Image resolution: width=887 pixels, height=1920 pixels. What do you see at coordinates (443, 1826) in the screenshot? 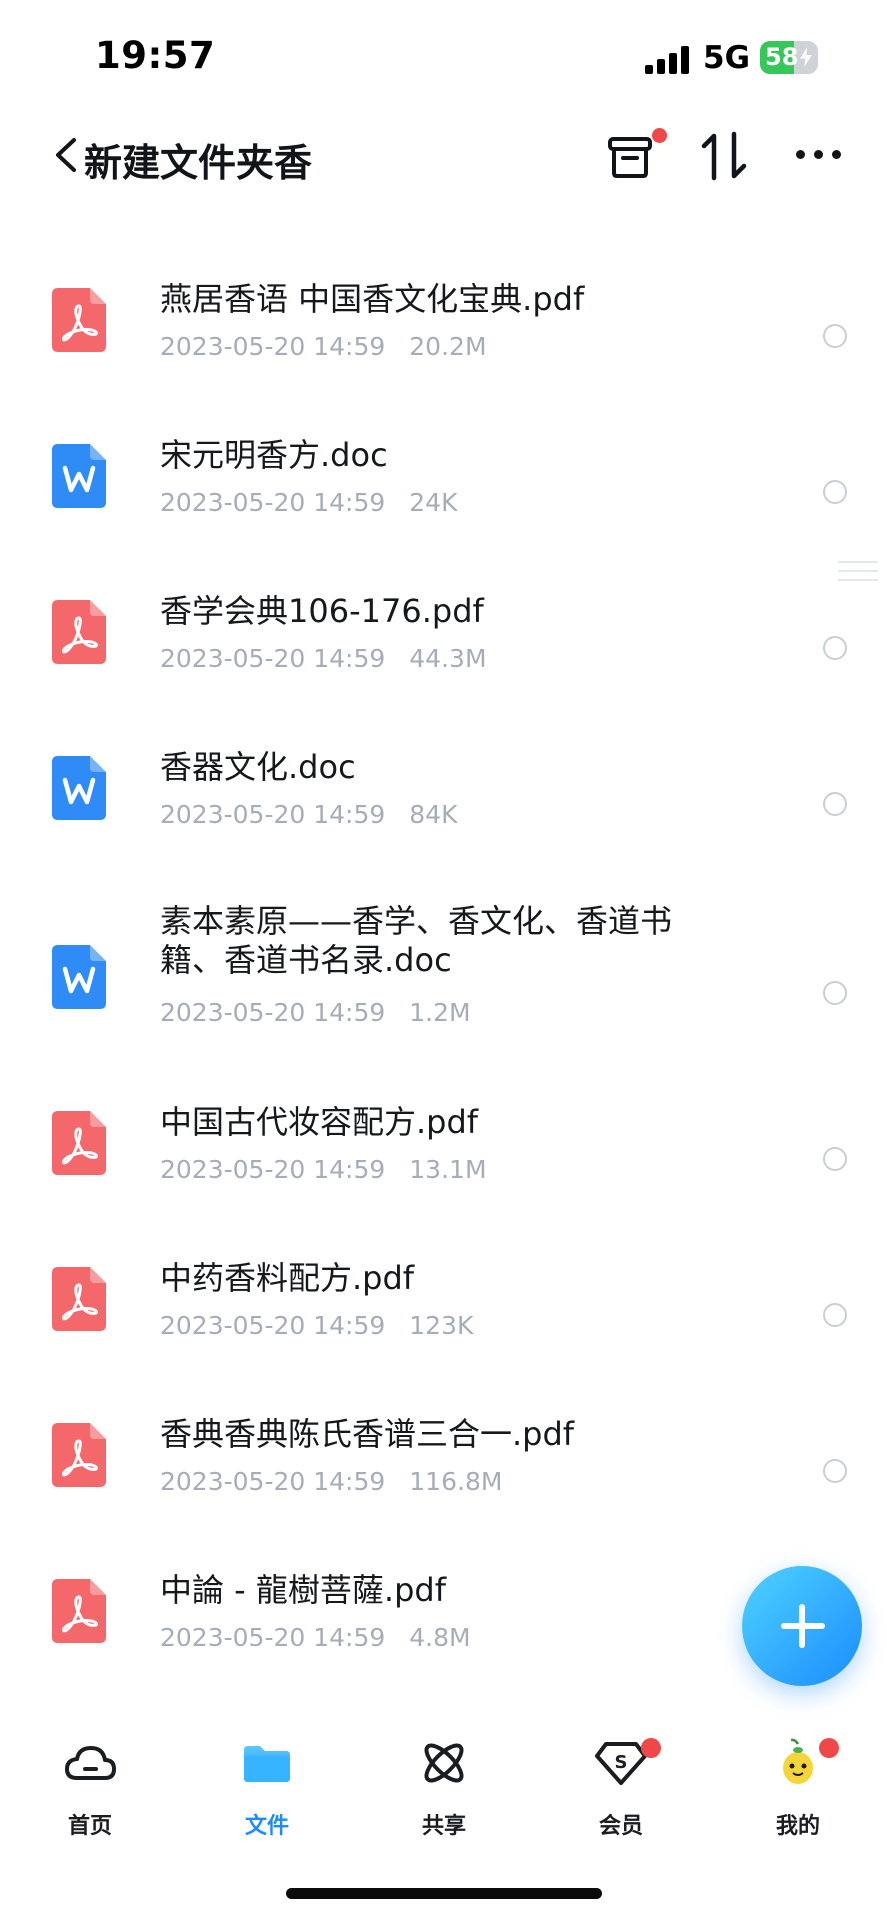
I see `tab-label-share: 共享` at bounding box center [443, 1826].